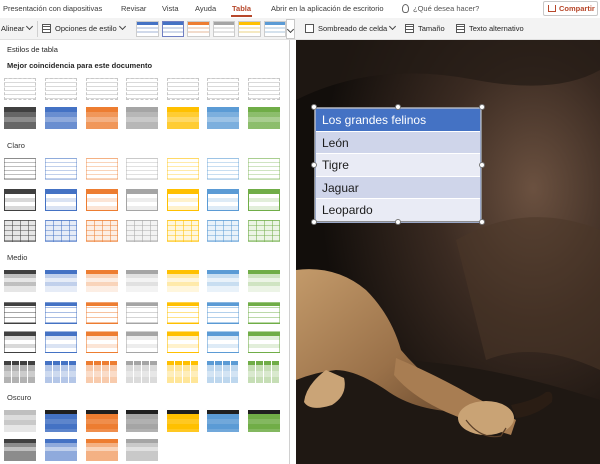  Describe the element at coordinates (327, 8) in the screenshot. I see `open-desktop-app-link: Abrir en la aplicación de escritorio` at that location.